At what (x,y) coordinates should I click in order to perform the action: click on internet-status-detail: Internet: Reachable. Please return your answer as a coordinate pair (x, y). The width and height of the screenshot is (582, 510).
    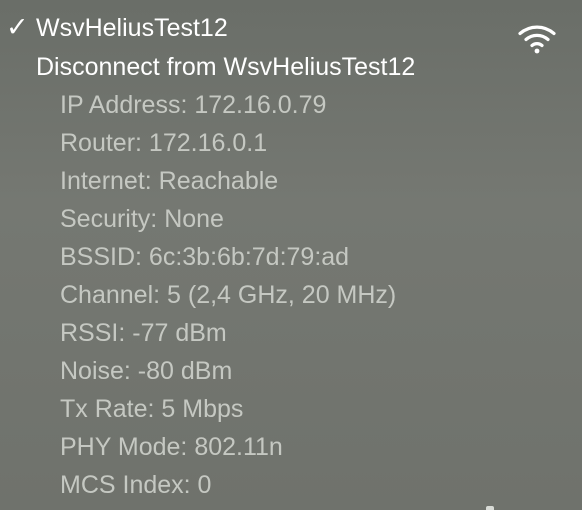
    Looking at the image, I should click on (169, 181).